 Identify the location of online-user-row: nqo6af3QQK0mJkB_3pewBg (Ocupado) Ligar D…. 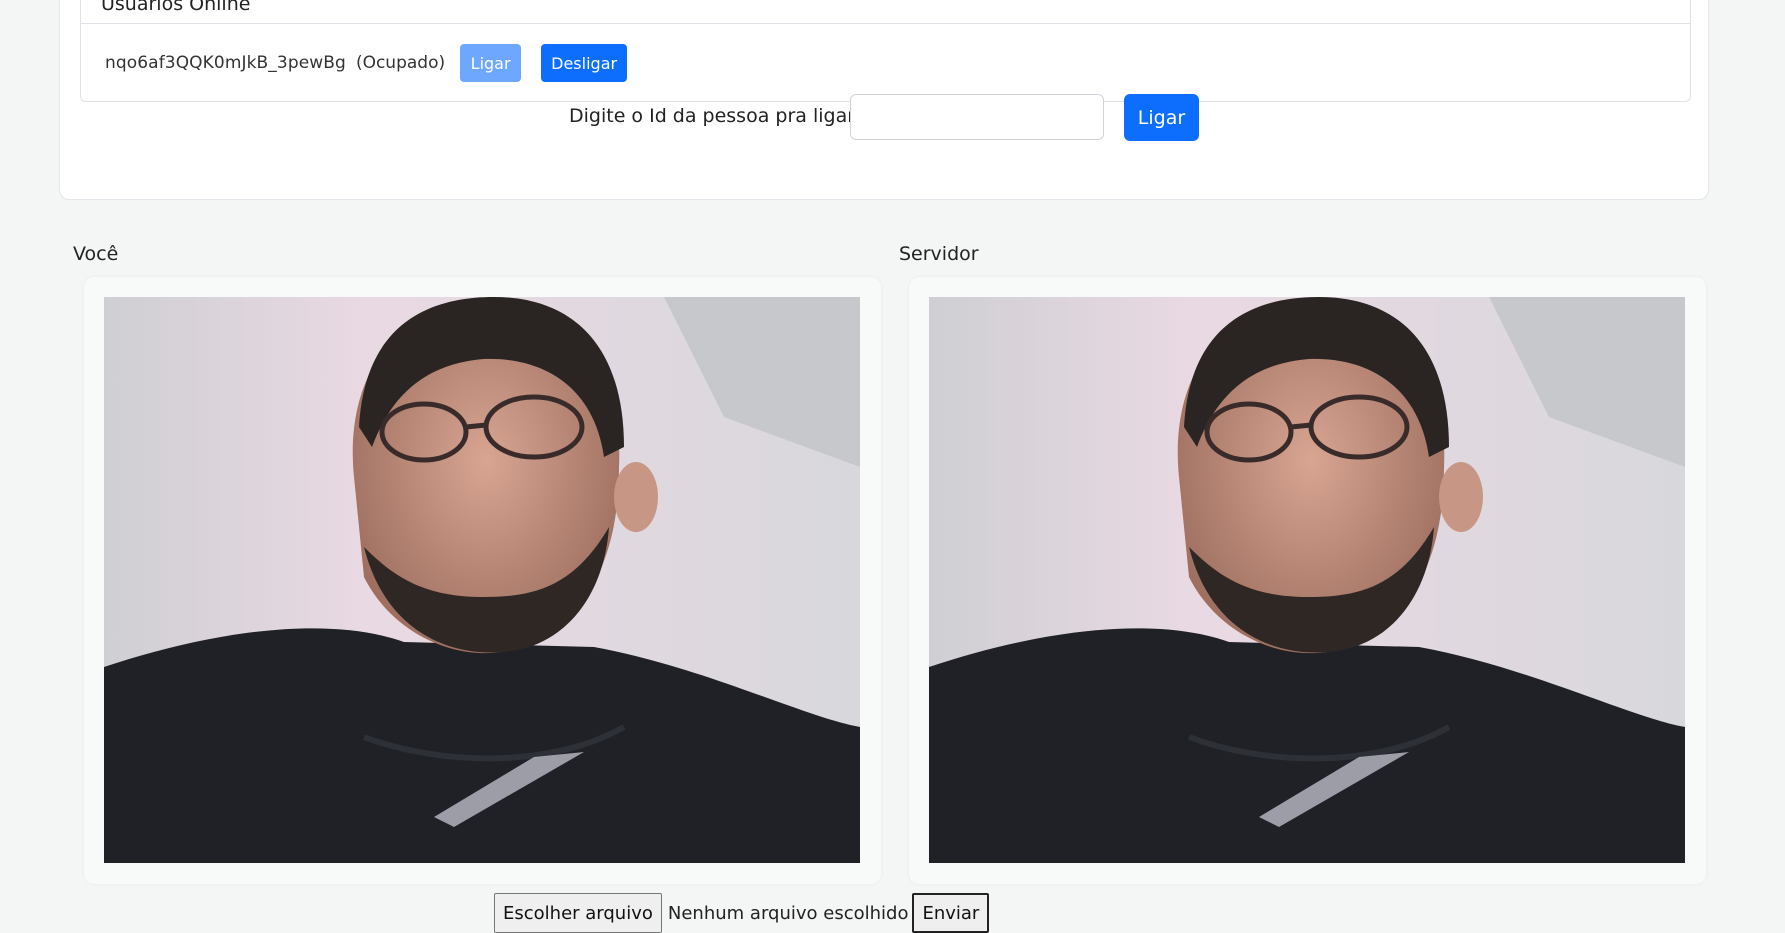
(366, 63).